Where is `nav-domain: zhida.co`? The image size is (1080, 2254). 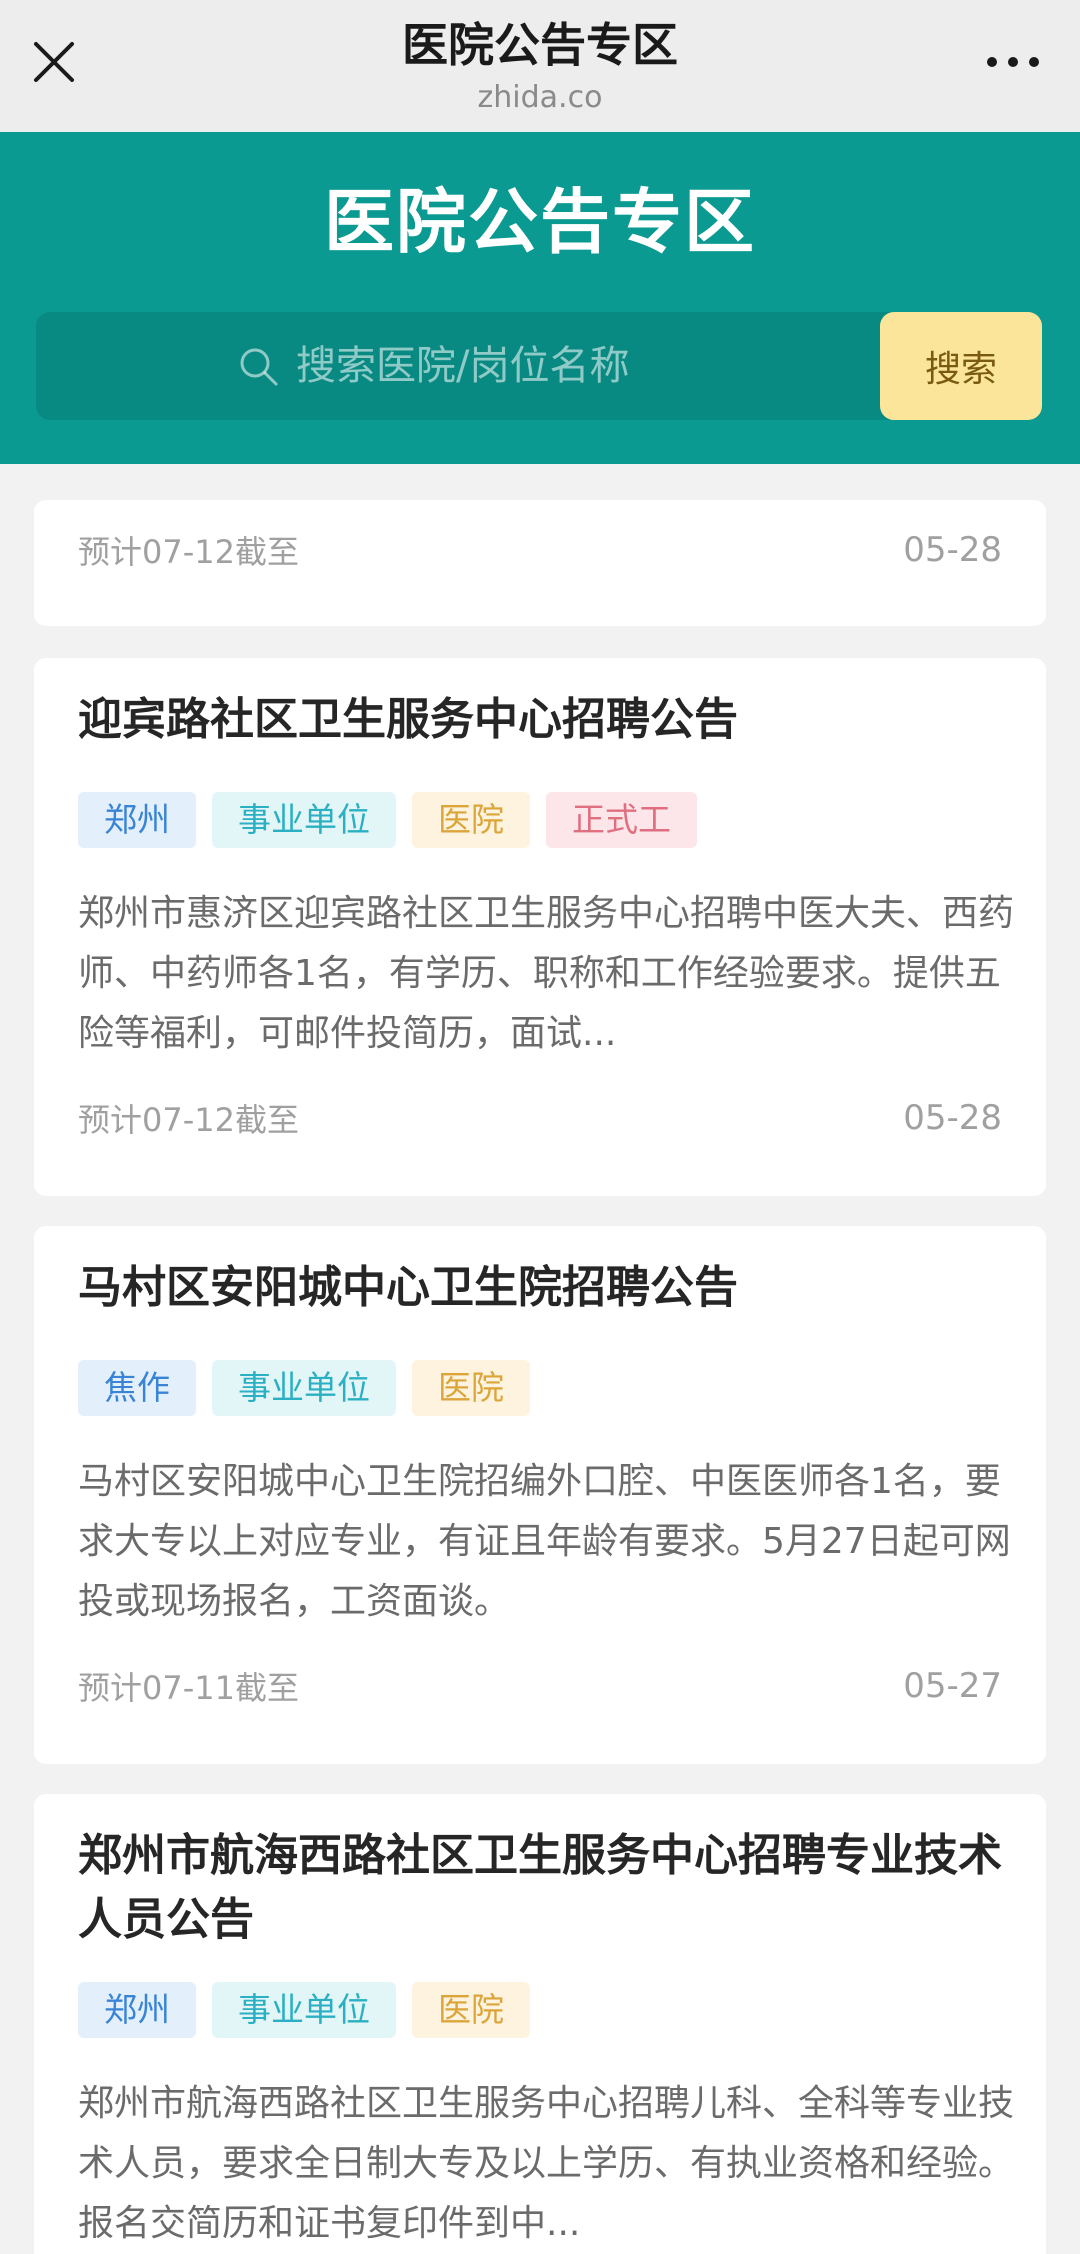
nav-domain: zhida.co is located at coordinates (540, 97).